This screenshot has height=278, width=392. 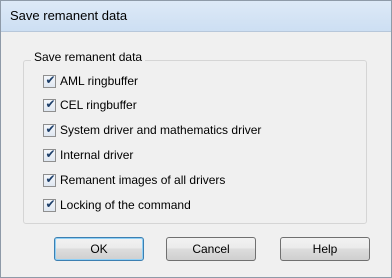 What do you see at coordinates (143, 180) in the screenshot?
I see `option-label: Remanent images of all drivers` at bounding box center [143, 180].